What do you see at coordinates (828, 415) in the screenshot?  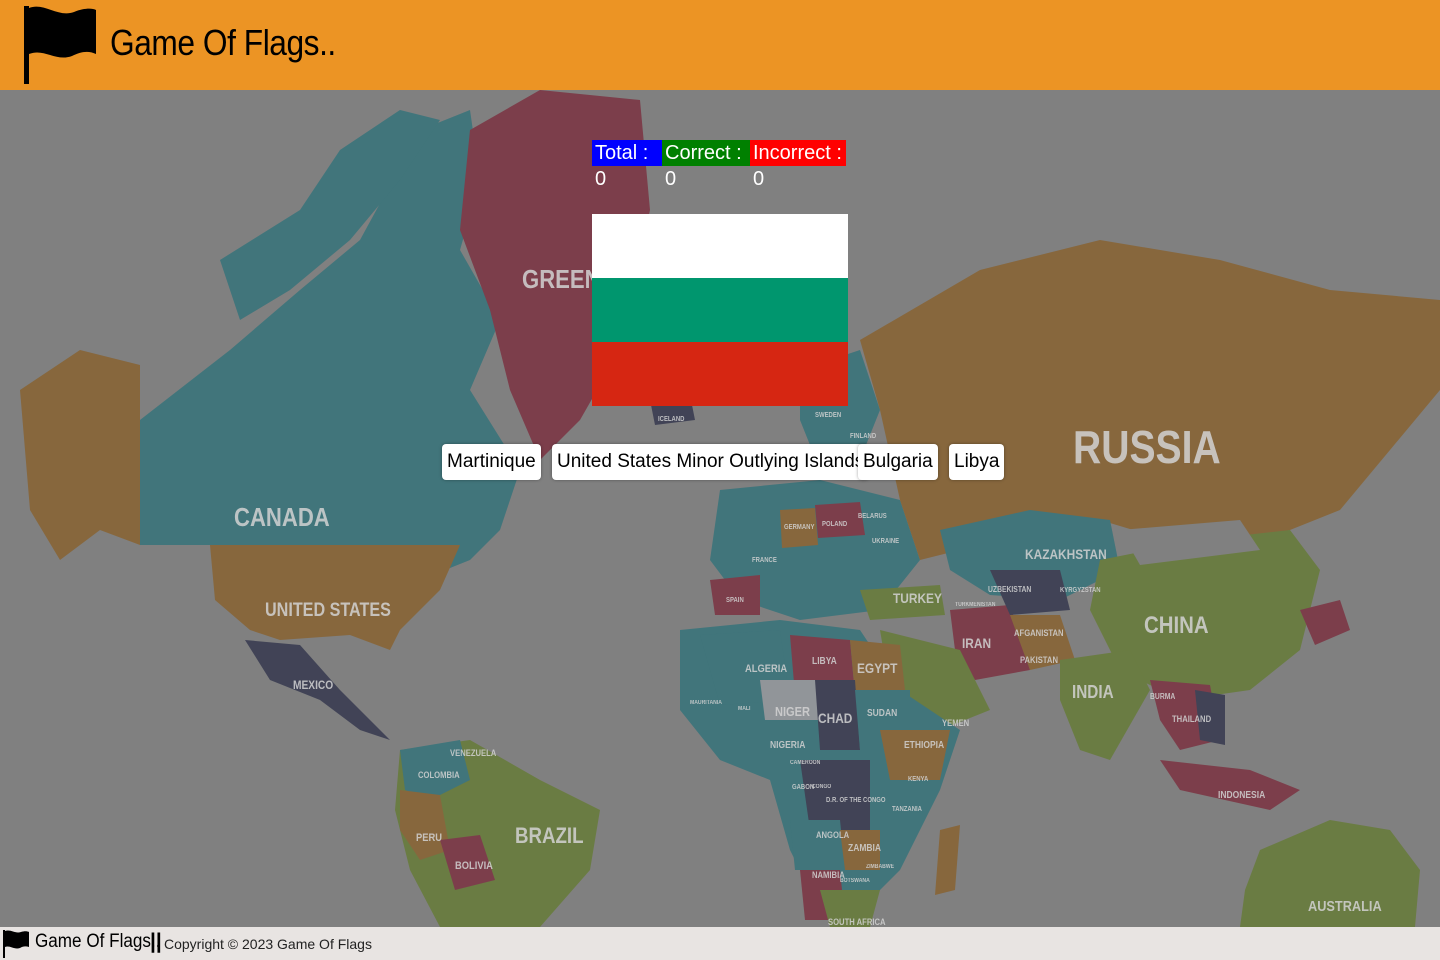 I see `map-label-sweden: SWEDEN` at bounding box center [828, 415].